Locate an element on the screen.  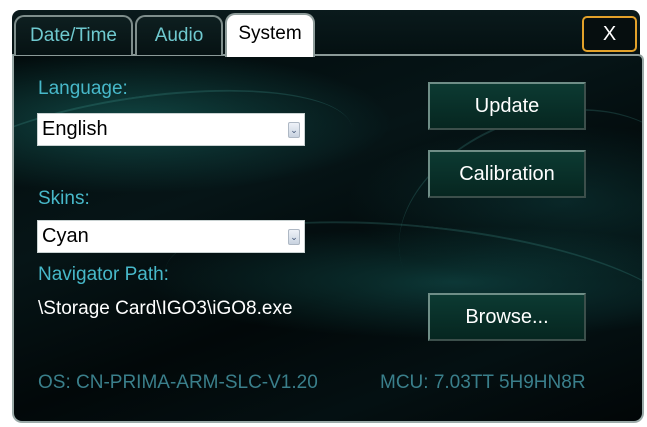
navigator-path-label: Navigator Path: is located at coordinates (103, 274).